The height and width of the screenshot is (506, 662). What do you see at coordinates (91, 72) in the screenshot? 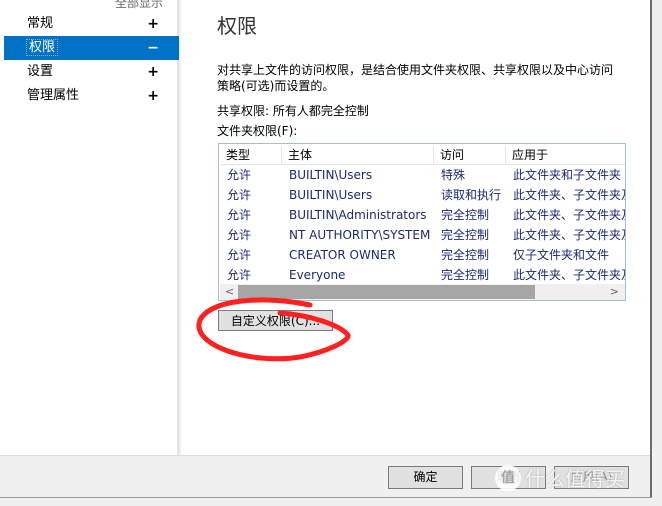
I see `sidebar-item-settings: 设置 +` at bounding box center [91, 72].